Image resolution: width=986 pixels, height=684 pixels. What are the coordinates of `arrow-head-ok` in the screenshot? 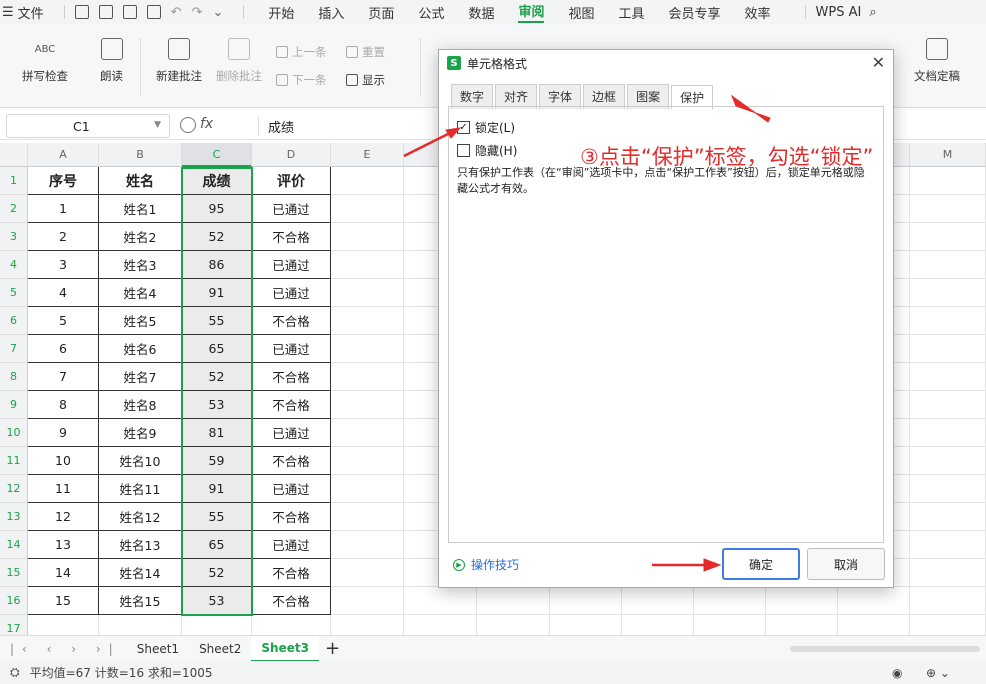 It's located at (712, 565).